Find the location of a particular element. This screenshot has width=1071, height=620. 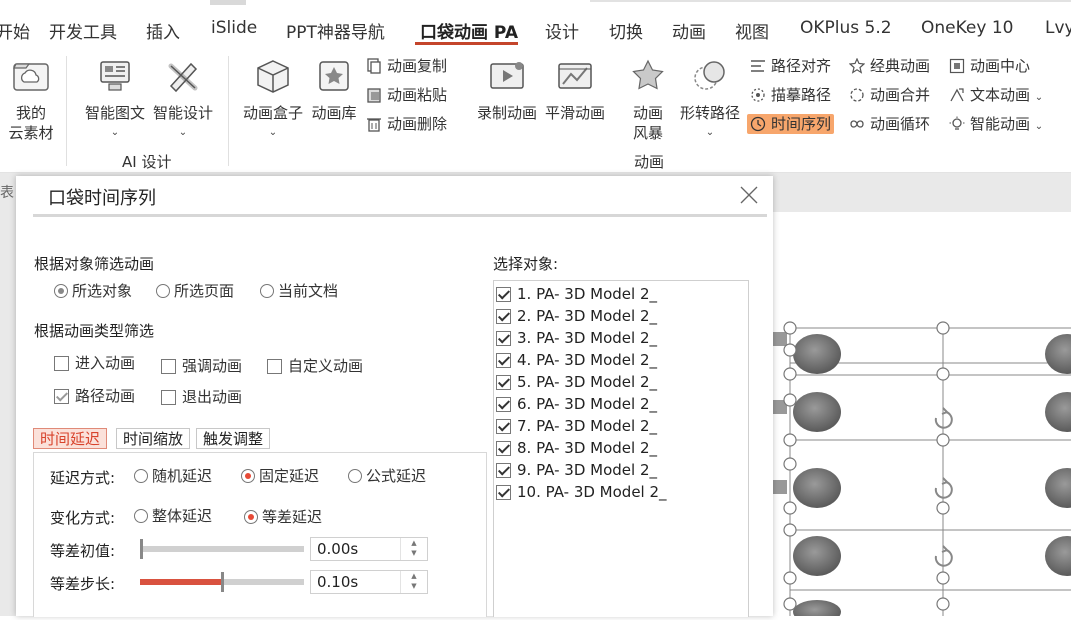

smart-design-button: 智能设计 ⌄ is located at coordinates (183, 100).